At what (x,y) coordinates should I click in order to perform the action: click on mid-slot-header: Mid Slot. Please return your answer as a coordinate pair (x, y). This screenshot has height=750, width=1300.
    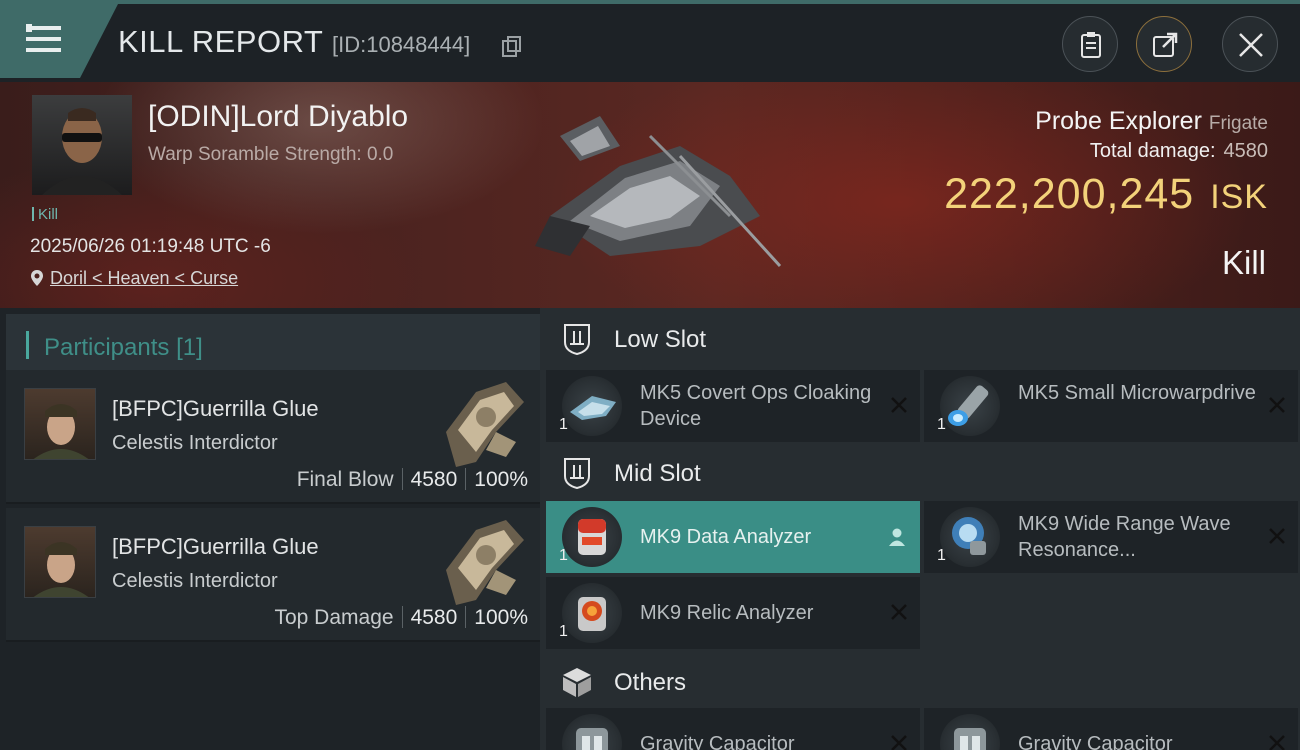
    Looking at the image, I should click on (923, 473).